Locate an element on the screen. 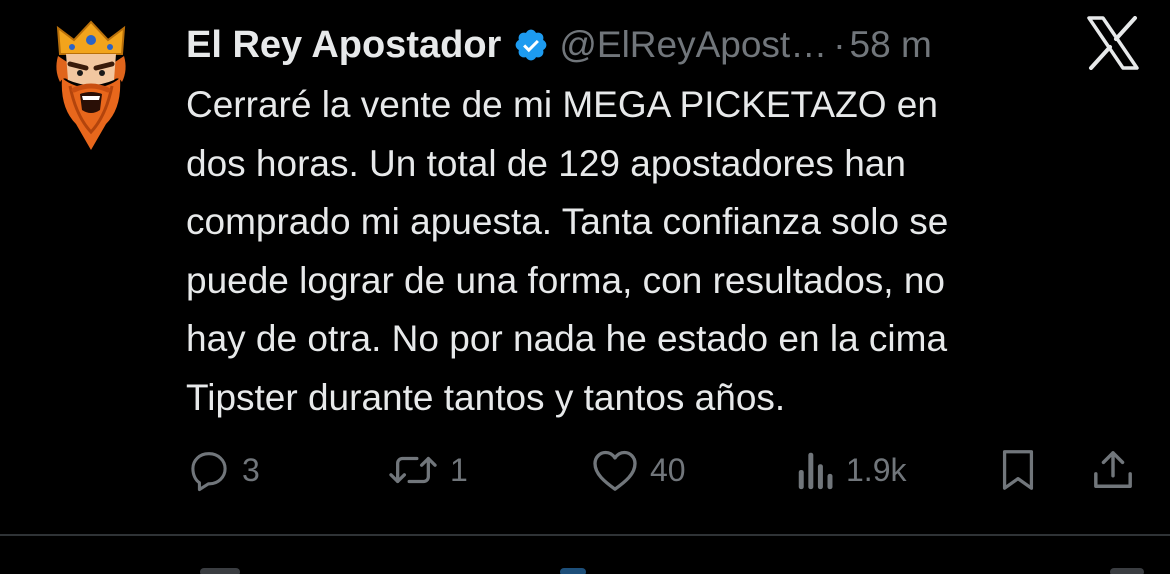 This screenshot has height=574, width=1170. like-count: 40 is located at coordinates (668, 469).